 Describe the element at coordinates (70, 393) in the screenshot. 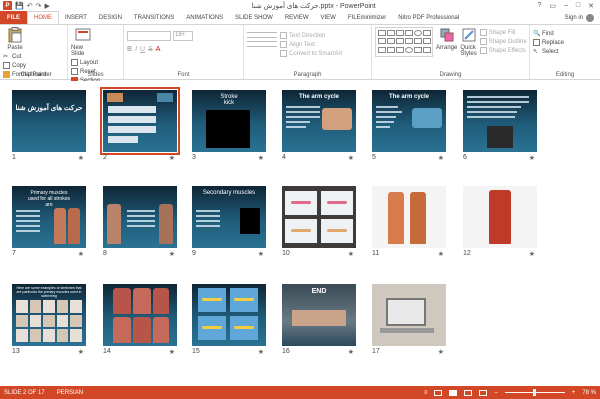

I see `language-status: PERSIAN` at that location.